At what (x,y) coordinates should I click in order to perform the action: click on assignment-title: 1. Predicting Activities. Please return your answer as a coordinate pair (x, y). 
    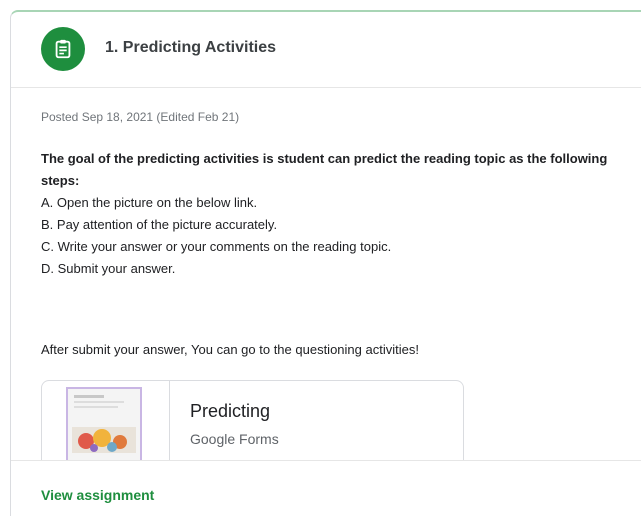
    Looking at the image, I should click on (191, 47).